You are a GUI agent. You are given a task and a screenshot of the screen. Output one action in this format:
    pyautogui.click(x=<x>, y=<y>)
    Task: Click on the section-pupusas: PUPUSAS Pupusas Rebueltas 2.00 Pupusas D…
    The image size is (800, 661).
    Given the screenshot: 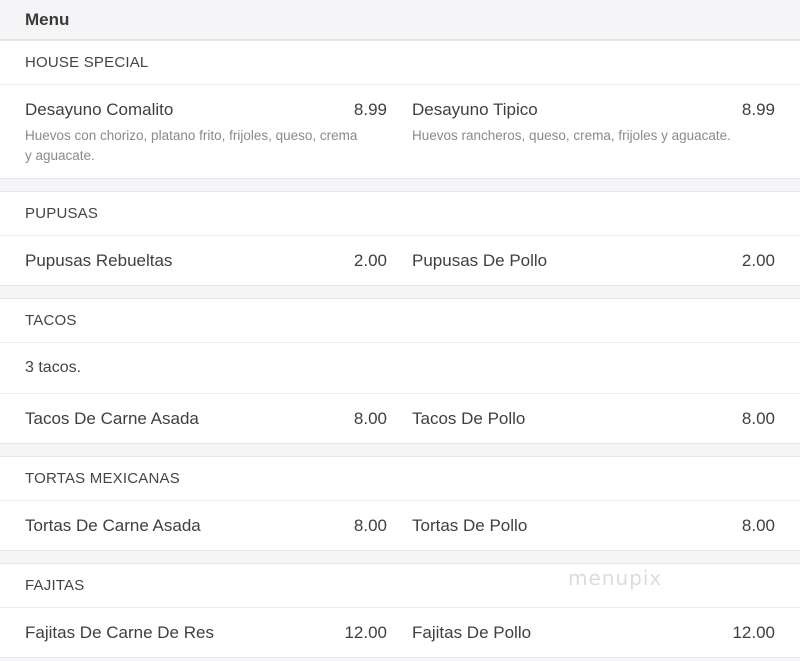 What is the action you would take?
    pyautogui.click(x=400, y=238)
    